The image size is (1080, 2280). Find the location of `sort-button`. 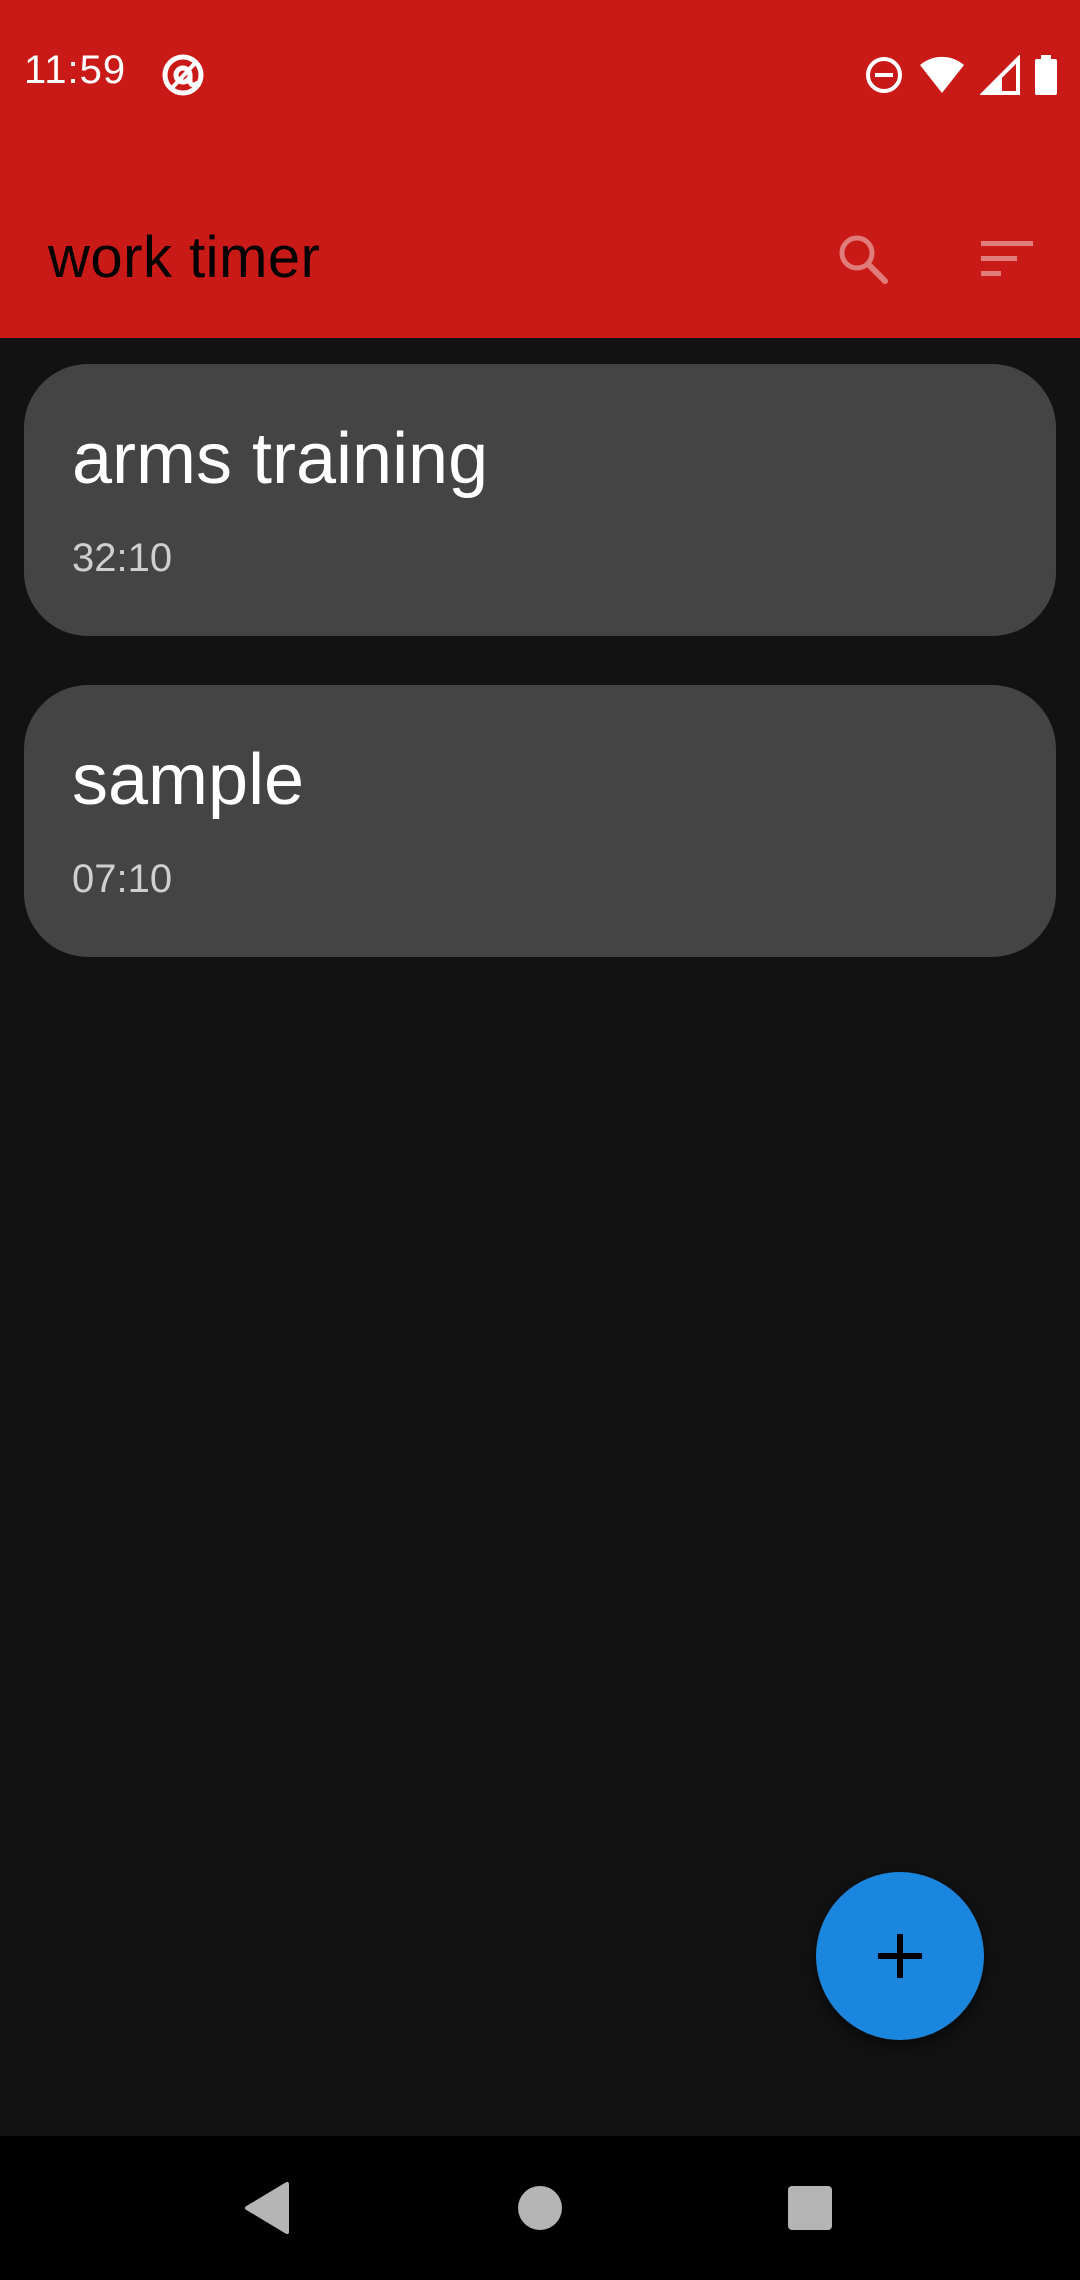

sort-button is located at coordinates (1007, 259).